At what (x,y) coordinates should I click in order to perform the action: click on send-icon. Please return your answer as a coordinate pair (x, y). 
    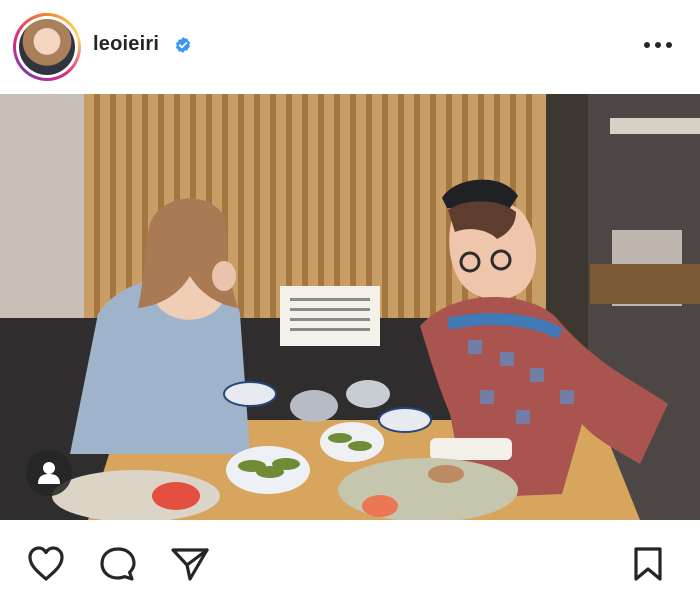
    Looking at the image, I should click on (190, 564).